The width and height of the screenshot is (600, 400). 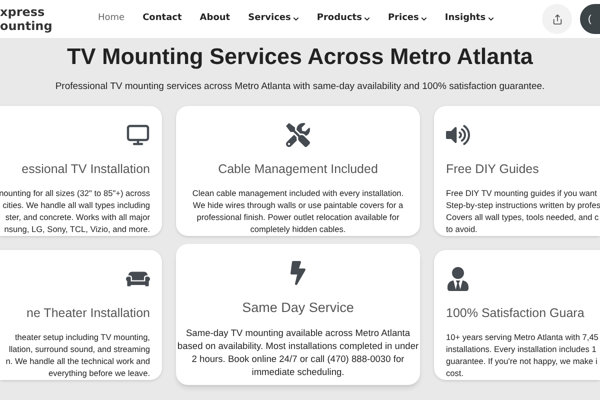 I want to click on speaker-icon, so click(x=458, y=135).